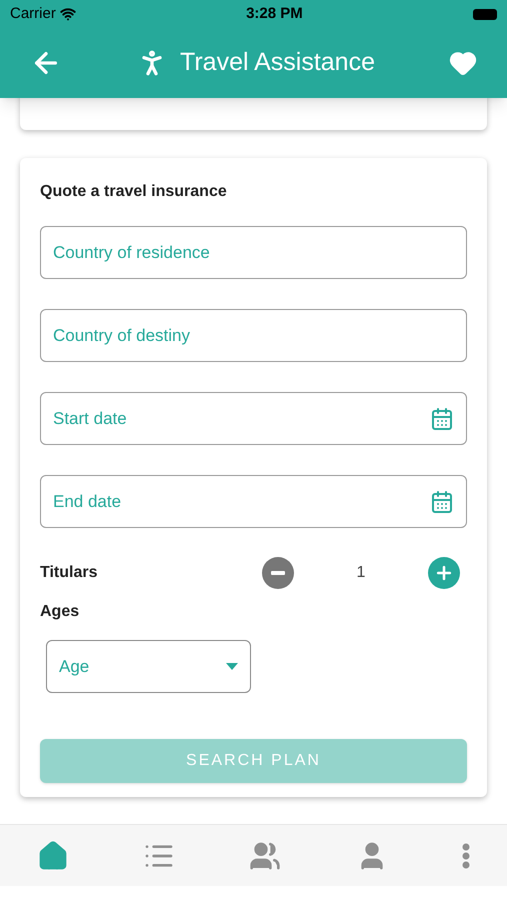 The width and height of the screenshot is (507, 900). Describe the element at coordinates (265, 856) in the screenshot. I see `group-icon` at that location.